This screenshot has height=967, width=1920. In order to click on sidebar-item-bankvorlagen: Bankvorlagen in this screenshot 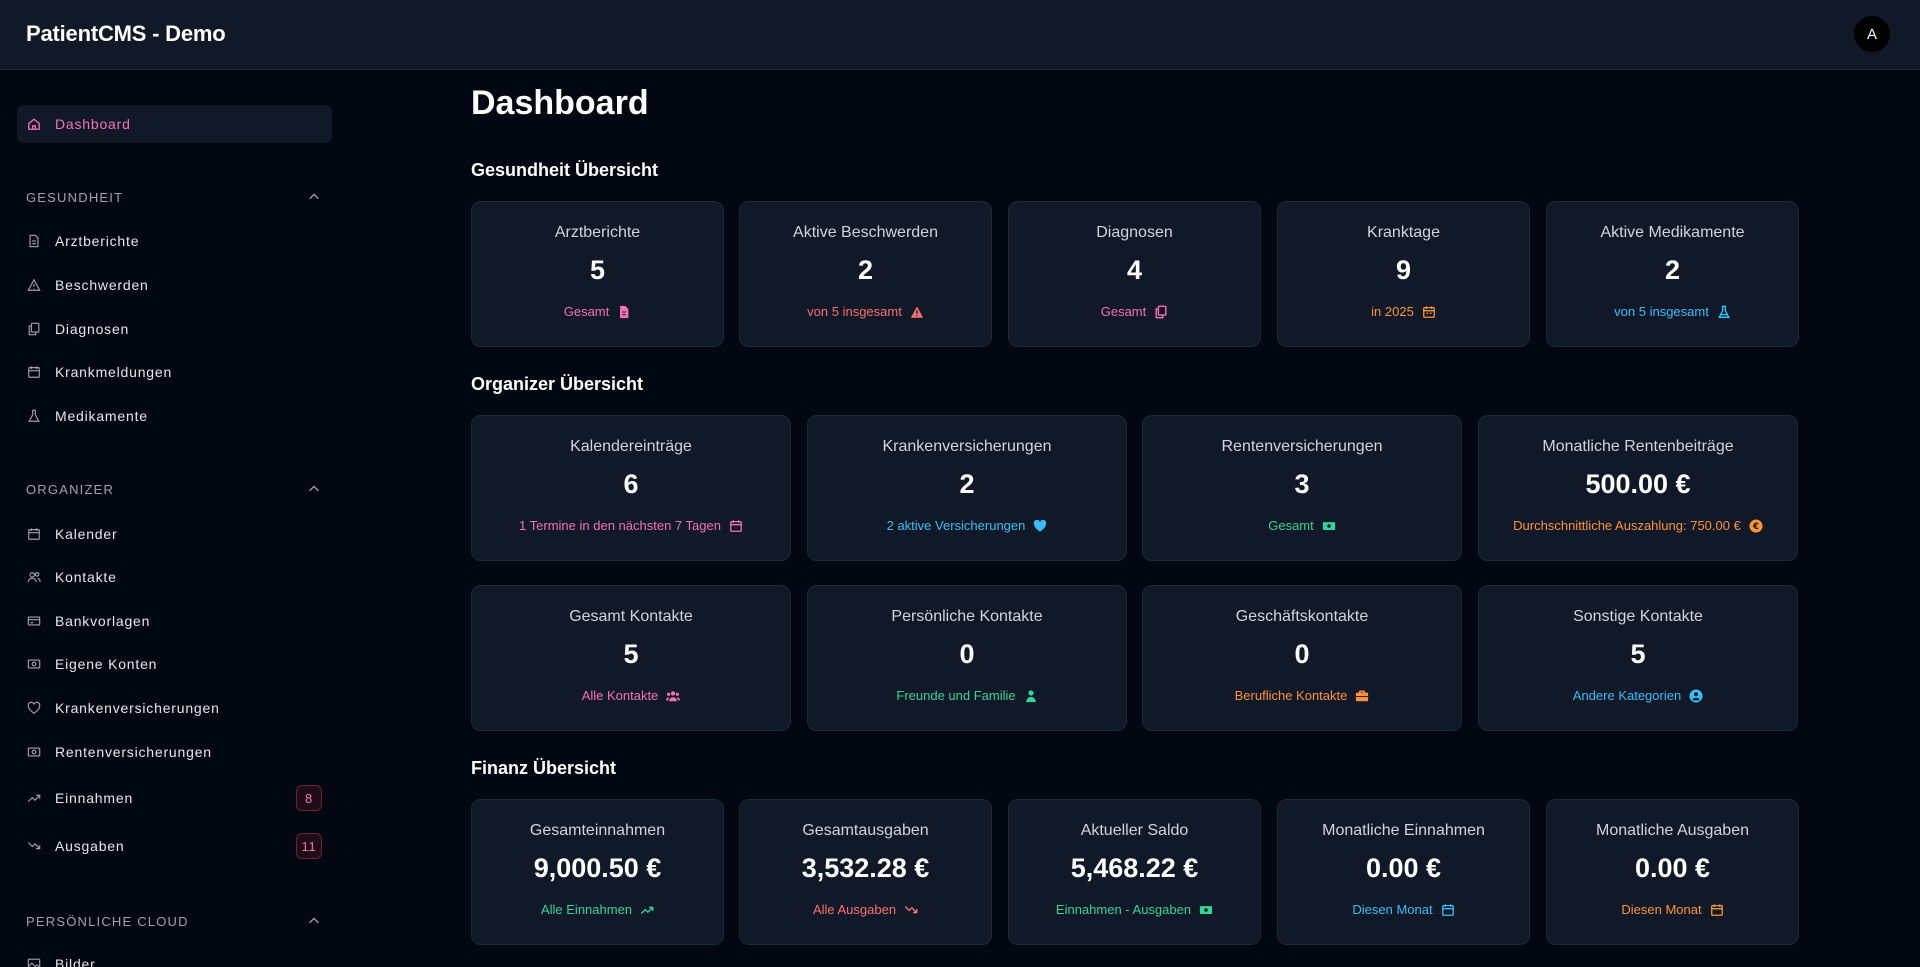, I will do `click(174, 621)`.